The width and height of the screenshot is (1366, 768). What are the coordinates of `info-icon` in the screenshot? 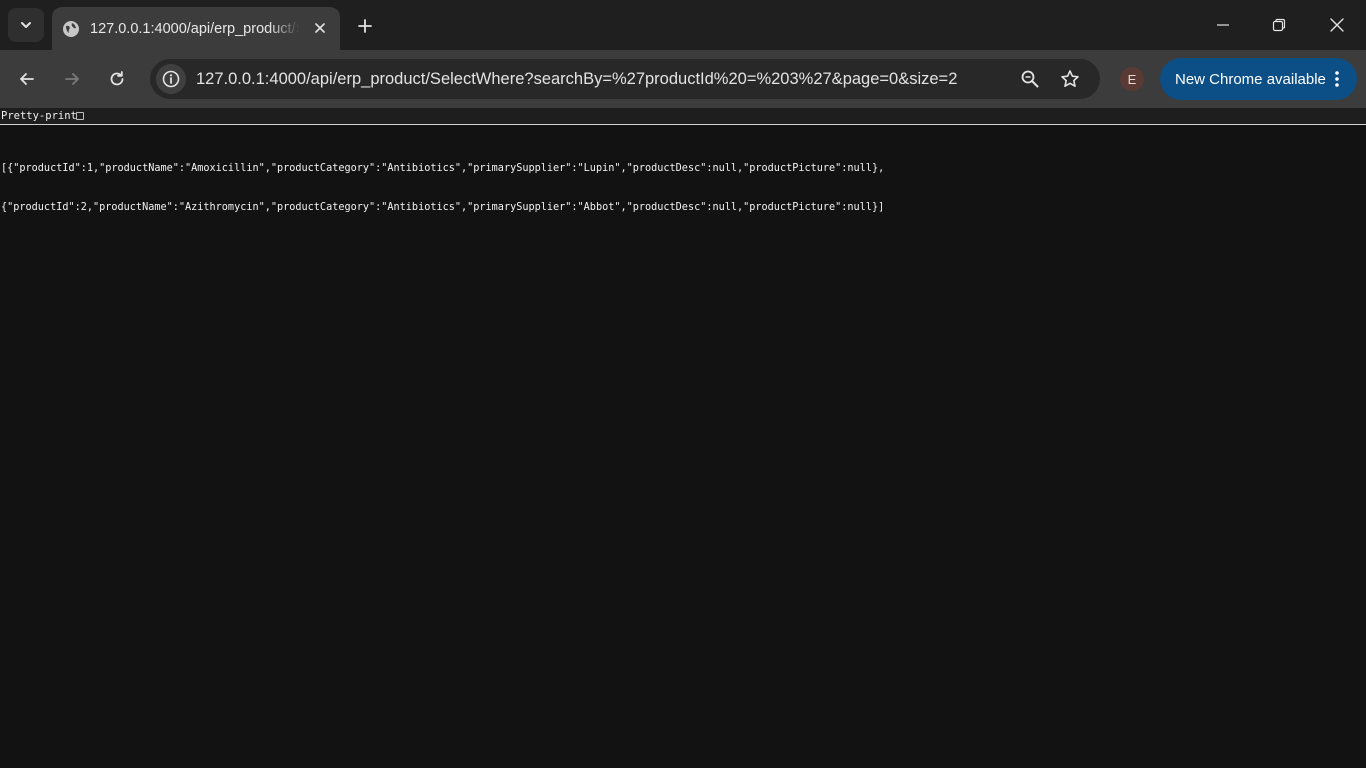 It's located at (171, 79).